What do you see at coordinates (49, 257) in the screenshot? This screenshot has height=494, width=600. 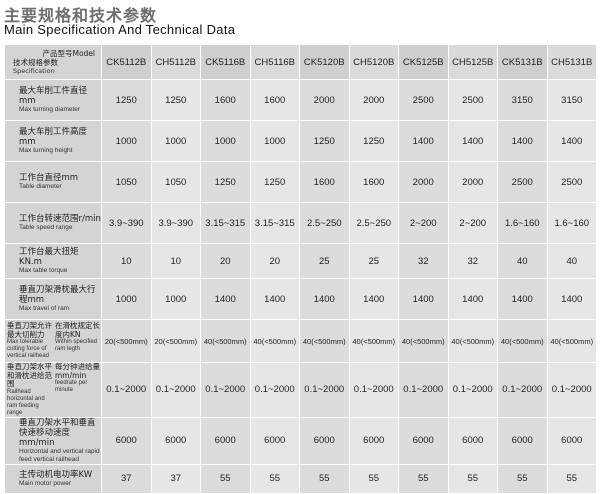 I see `spec-label-cn: 工作台最大扭矩KN.m` at bounding box center [49, 257].